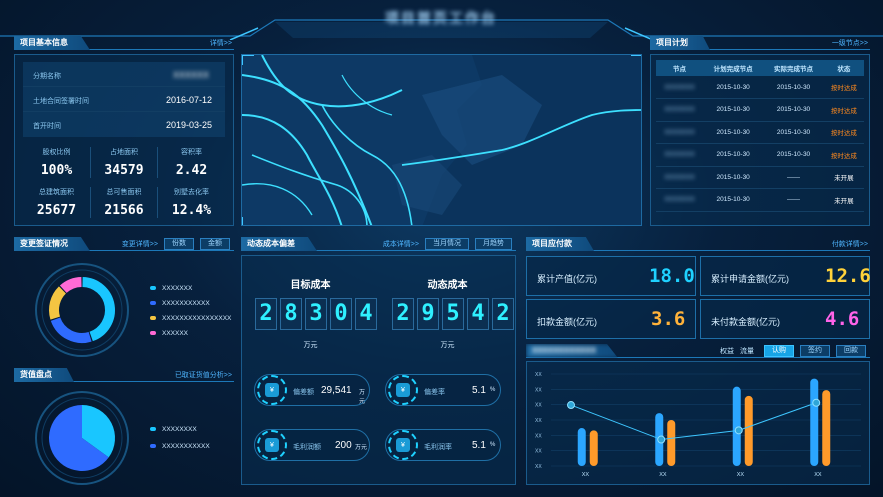 The width and height of the screenshot is (883, 497). Describe the element at coordinates (794, 200) in the screenshot. I see `actual-date: ——` at that location.